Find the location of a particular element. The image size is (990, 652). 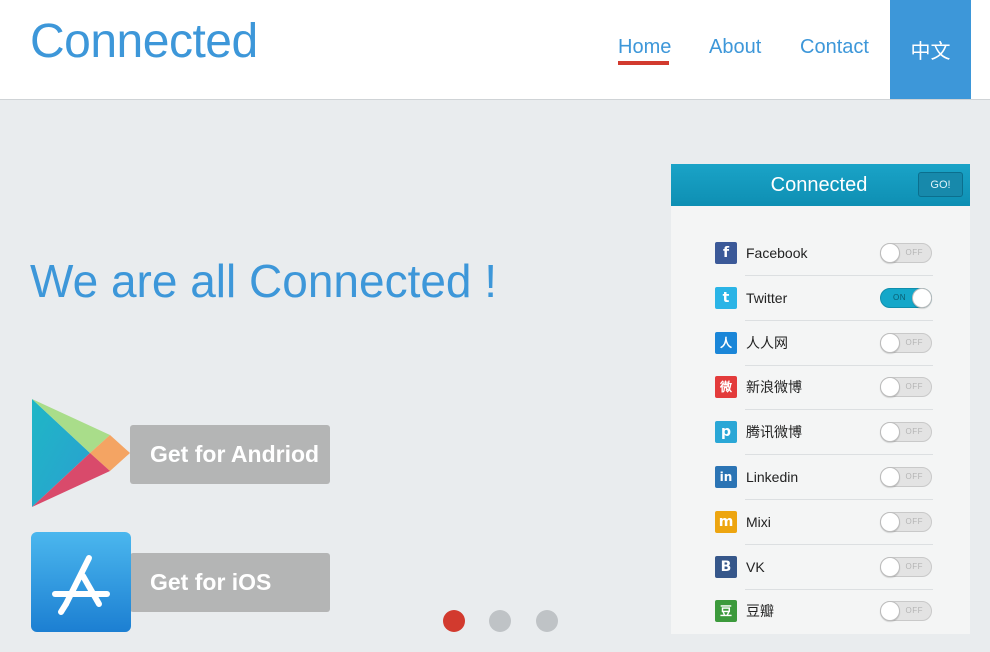

network-label: 新浪微博 is located at coordinates (774, 387).